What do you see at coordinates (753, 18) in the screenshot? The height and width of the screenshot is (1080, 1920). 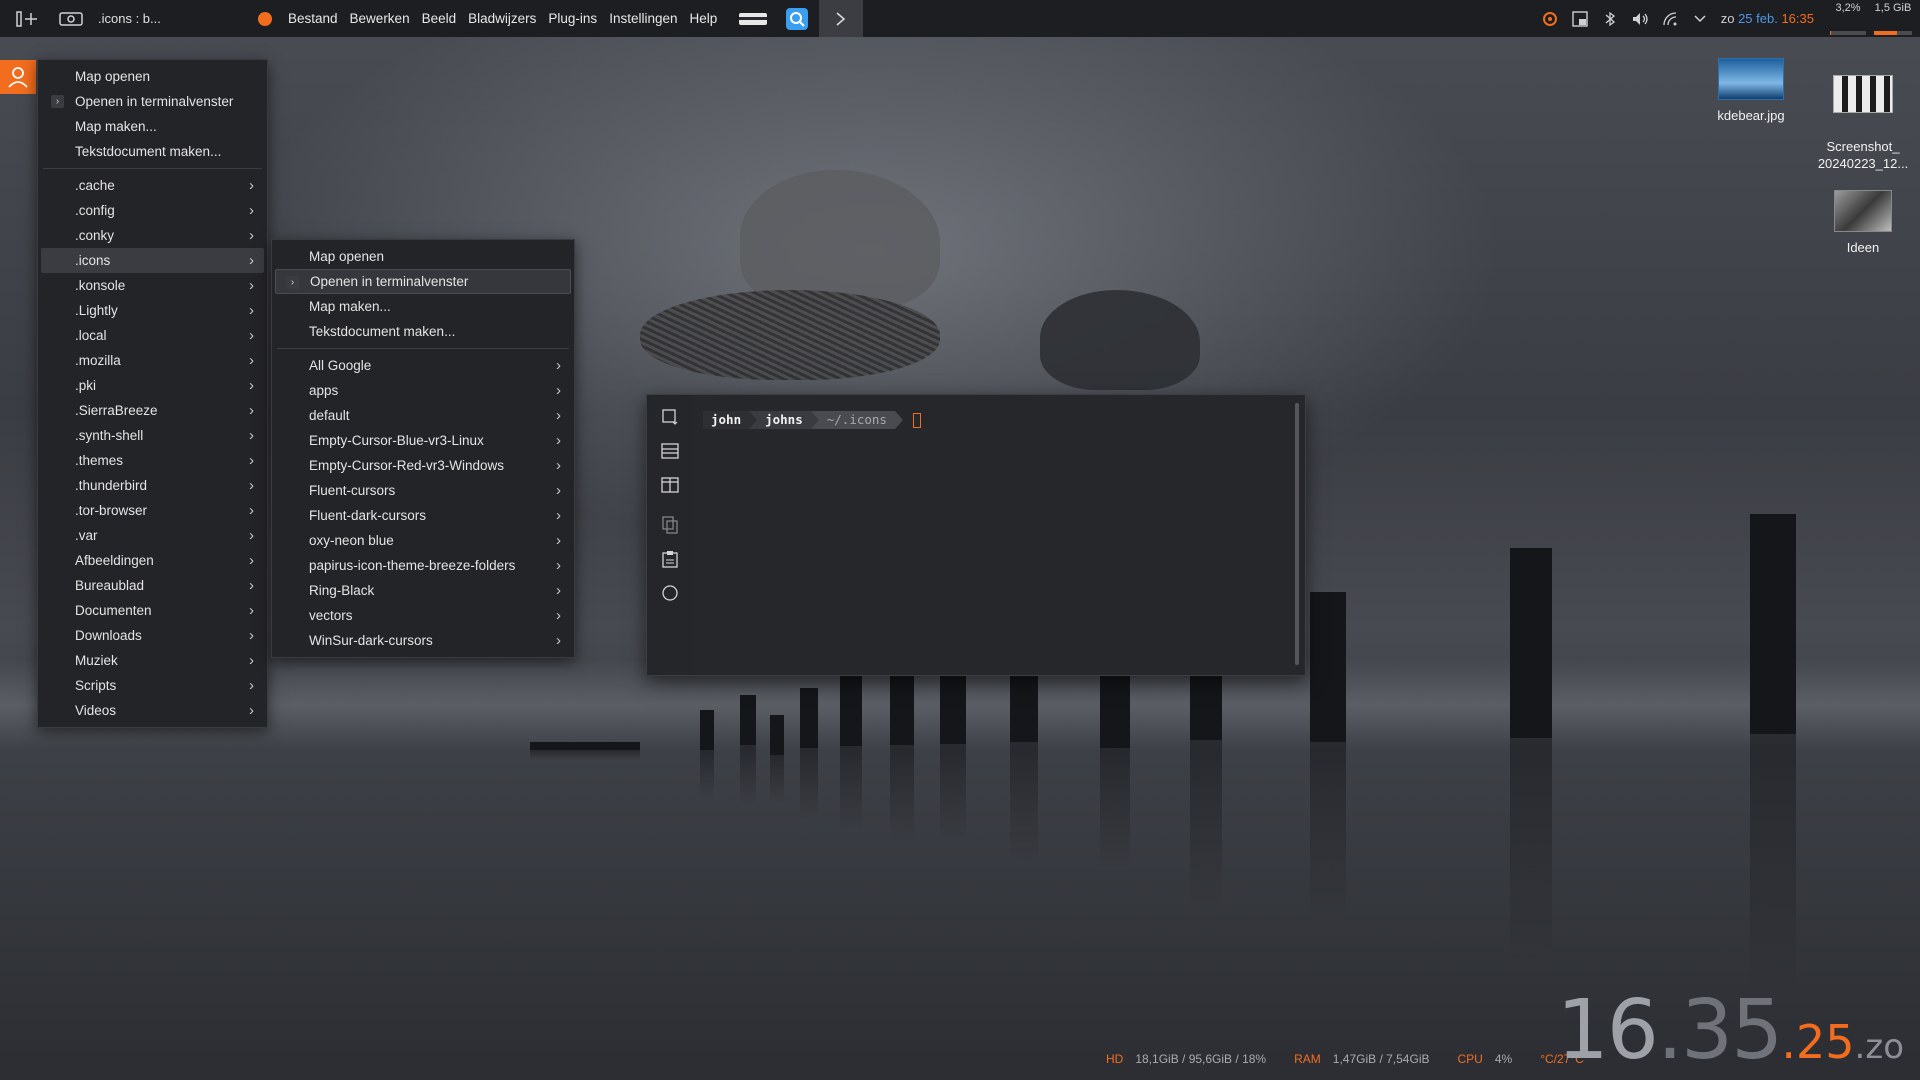 I see `task-window-button` at bounding box center [753, 18].